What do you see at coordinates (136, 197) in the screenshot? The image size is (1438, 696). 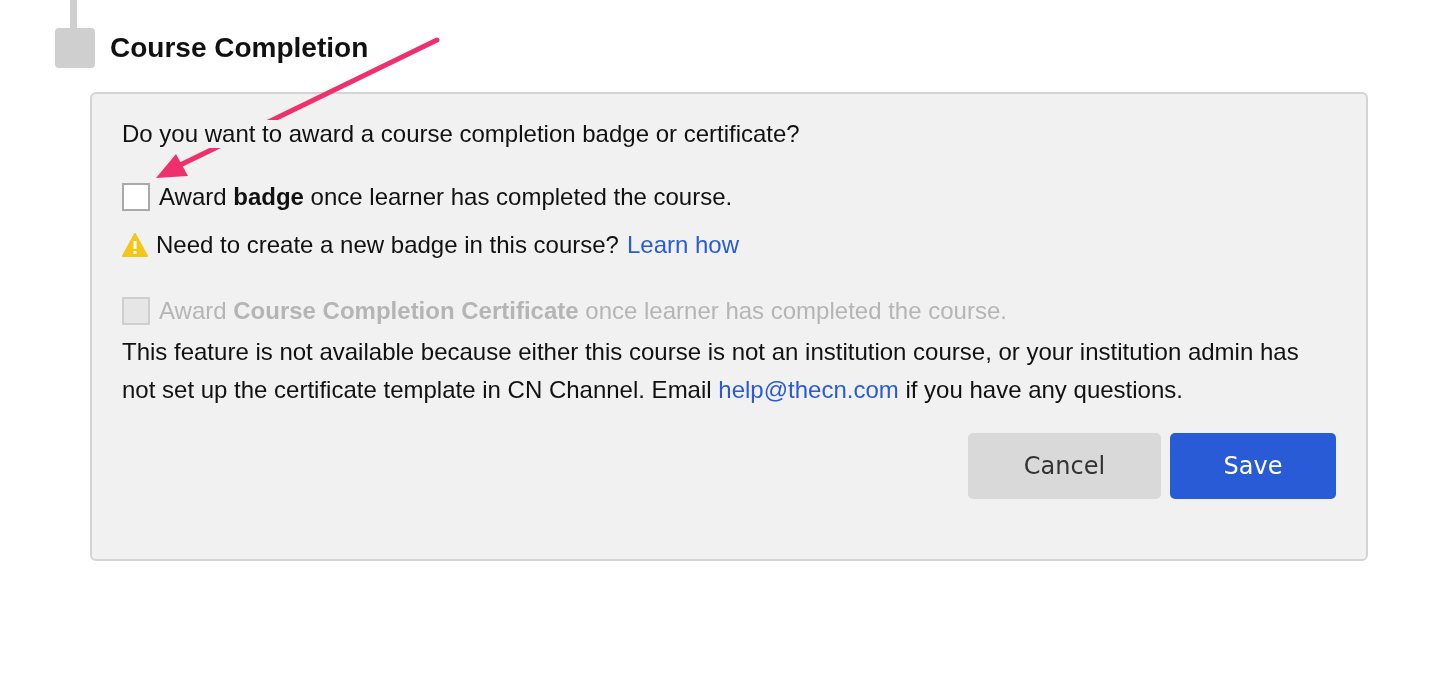 I see `checkbox` at bounding box center [136, 197].